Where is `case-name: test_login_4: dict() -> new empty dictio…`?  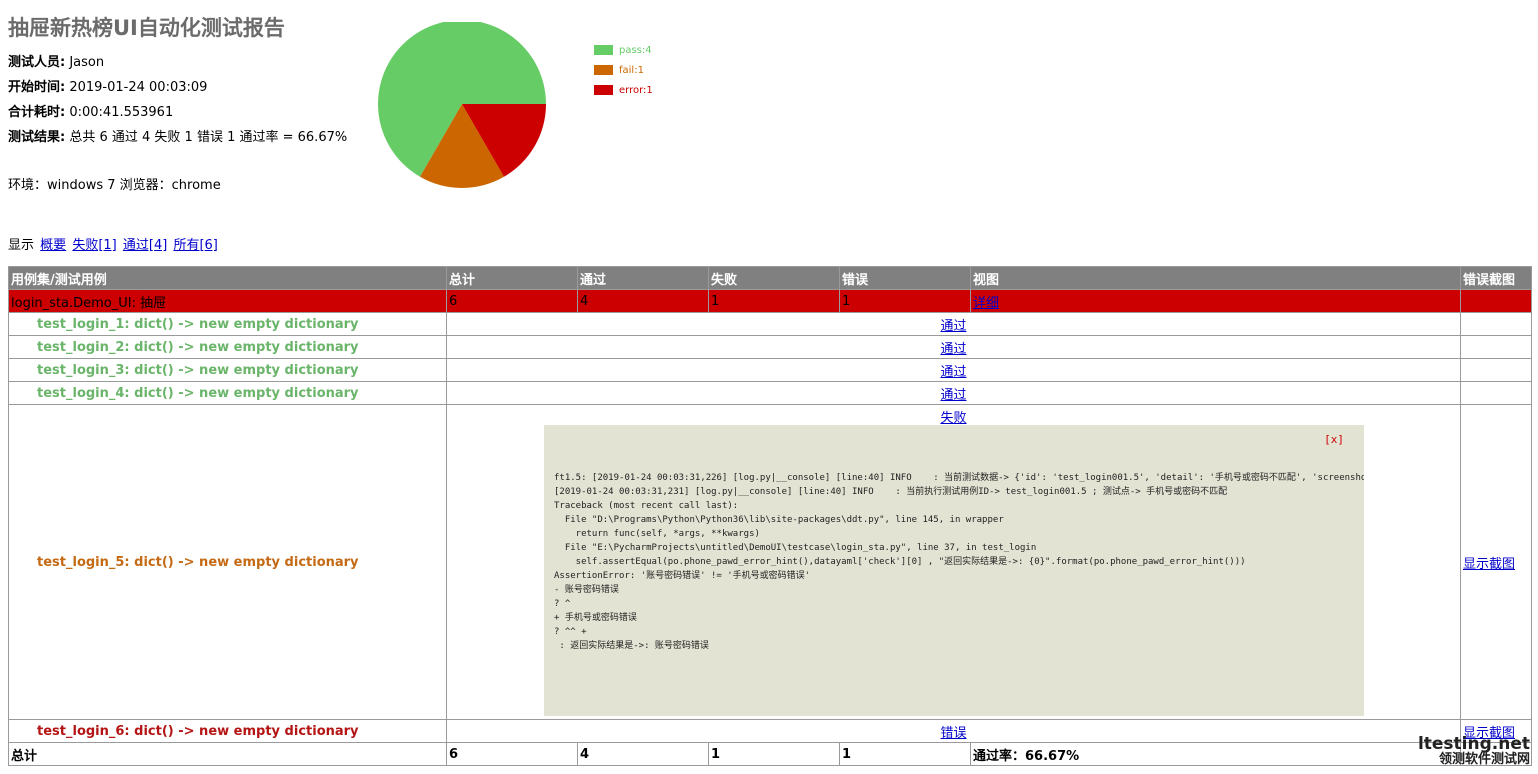
case-name: test_login_4: dict() -> new empty dictio… is located at coordinates (227, 393).